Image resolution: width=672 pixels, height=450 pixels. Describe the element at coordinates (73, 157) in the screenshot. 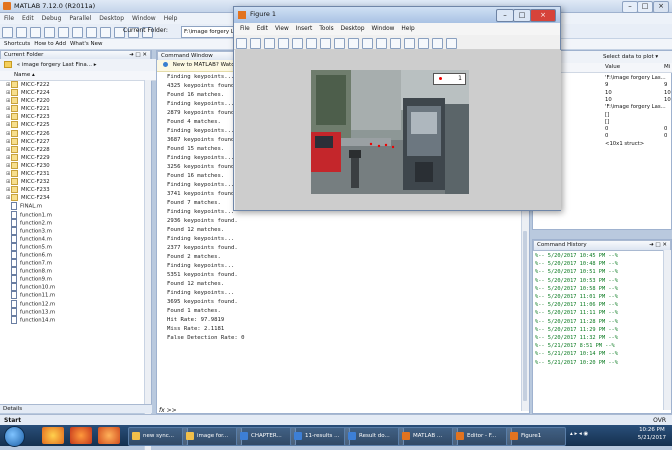

I see `folder-item: ⊞ MICC-F229` at that location.